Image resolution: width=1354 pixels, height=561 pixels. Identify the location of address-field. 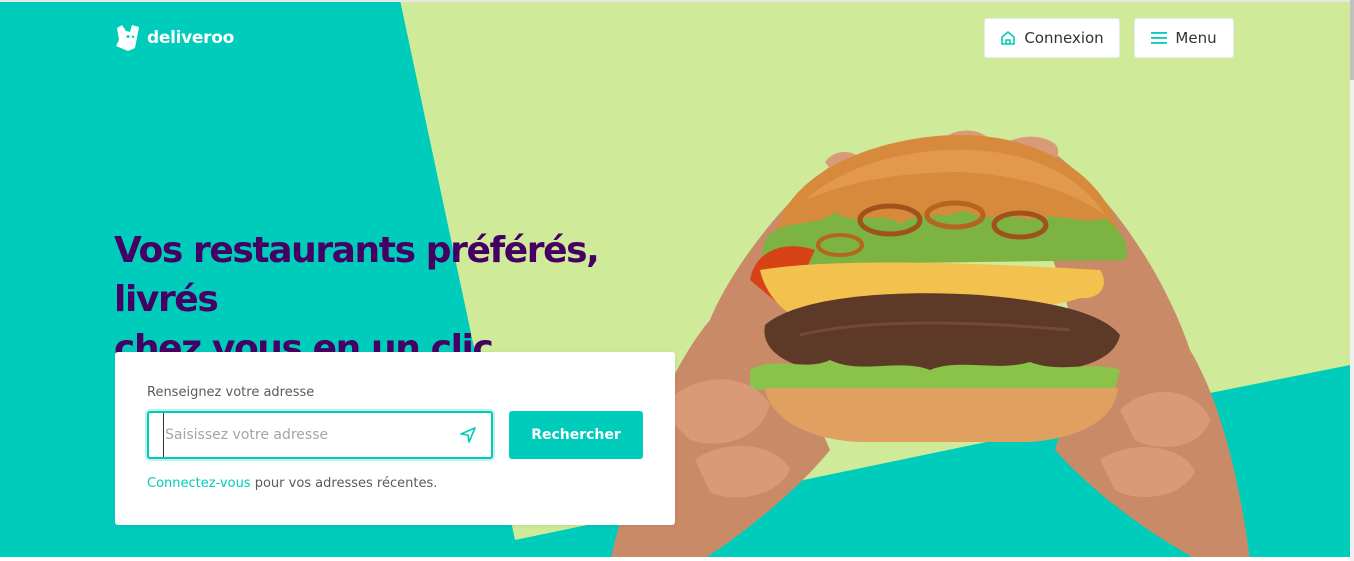
(320, 435).